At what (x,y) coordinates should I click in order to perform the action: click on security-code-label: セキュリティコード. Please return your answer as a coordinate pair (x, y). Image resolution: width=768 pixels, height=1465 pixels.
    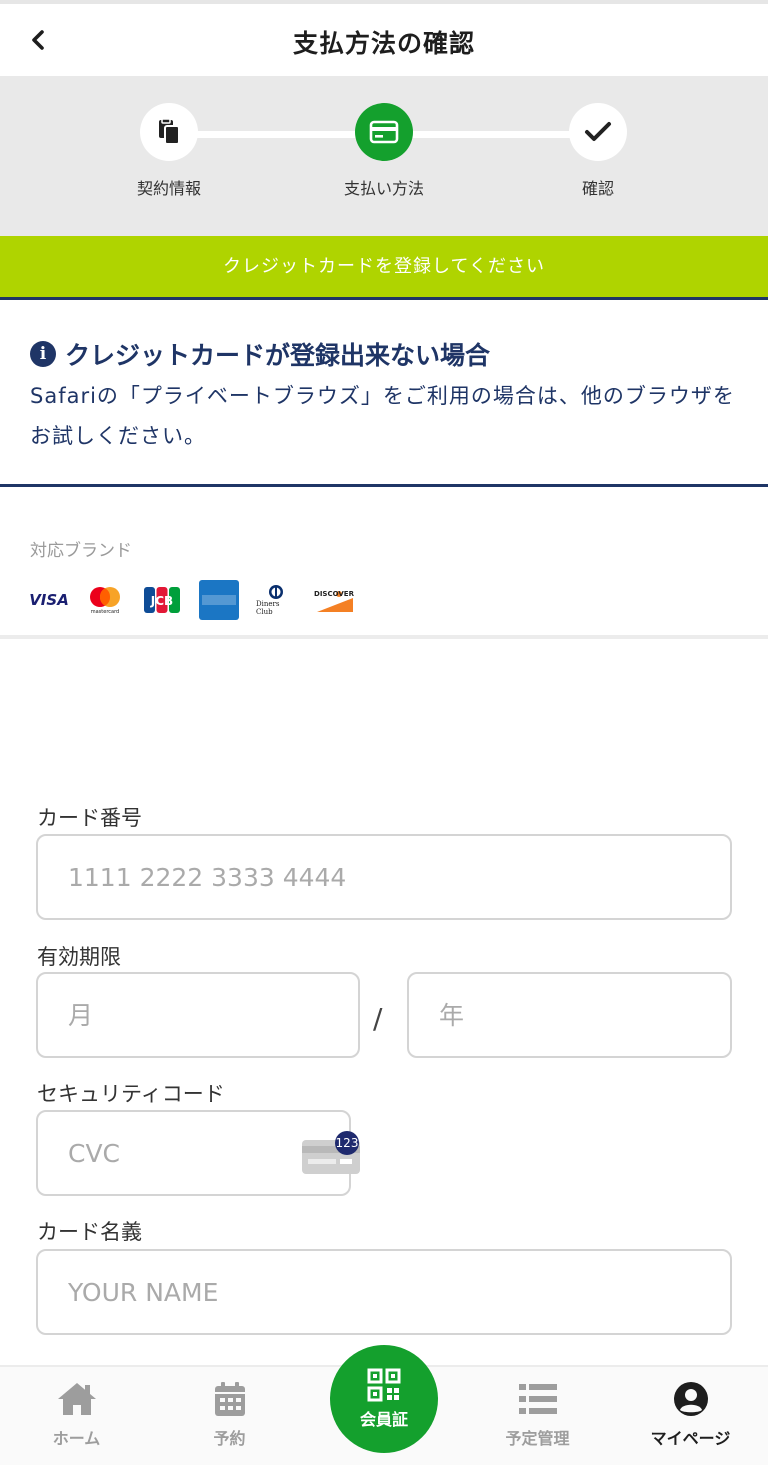
    Looking at the image, I should click on (131, 1094).